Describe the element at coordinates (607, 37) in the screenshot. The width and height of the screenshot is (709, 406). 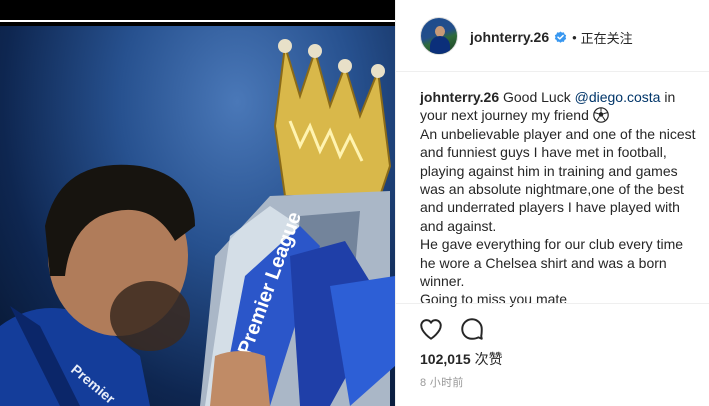
I see `following-button: 正在关注` at that location.